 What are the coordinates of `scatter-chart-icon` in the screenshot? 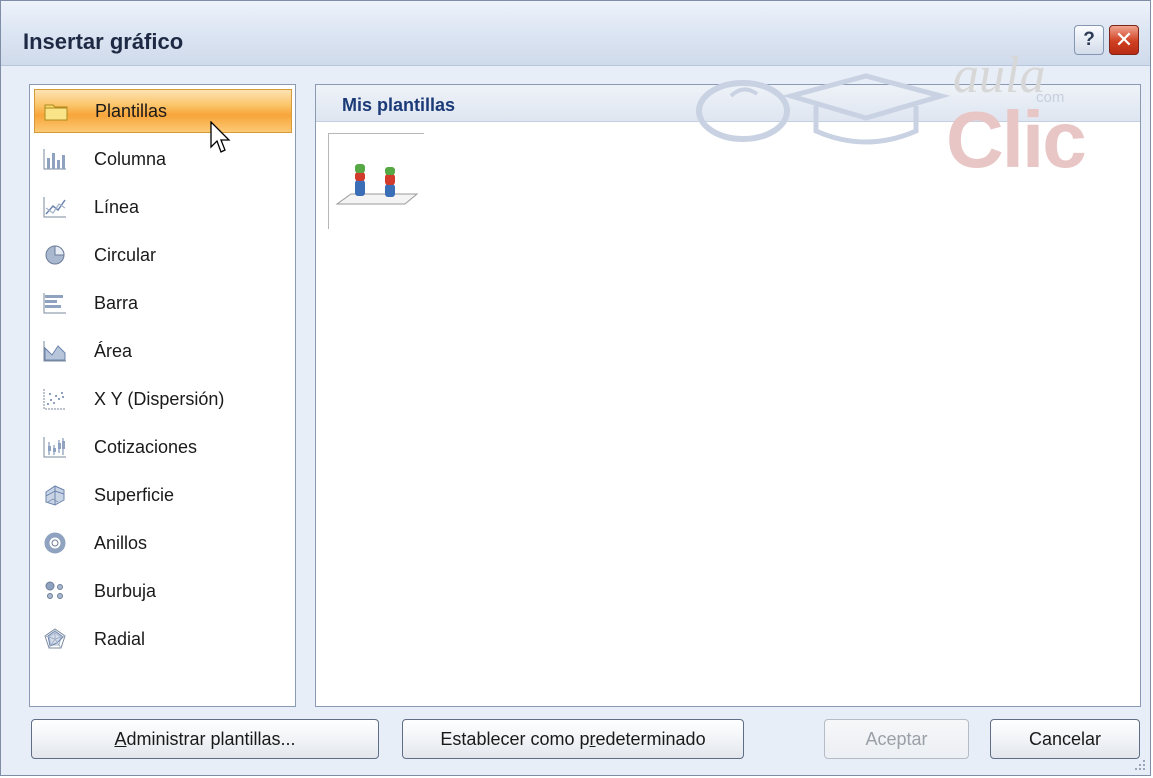 It's located at (55, 399).